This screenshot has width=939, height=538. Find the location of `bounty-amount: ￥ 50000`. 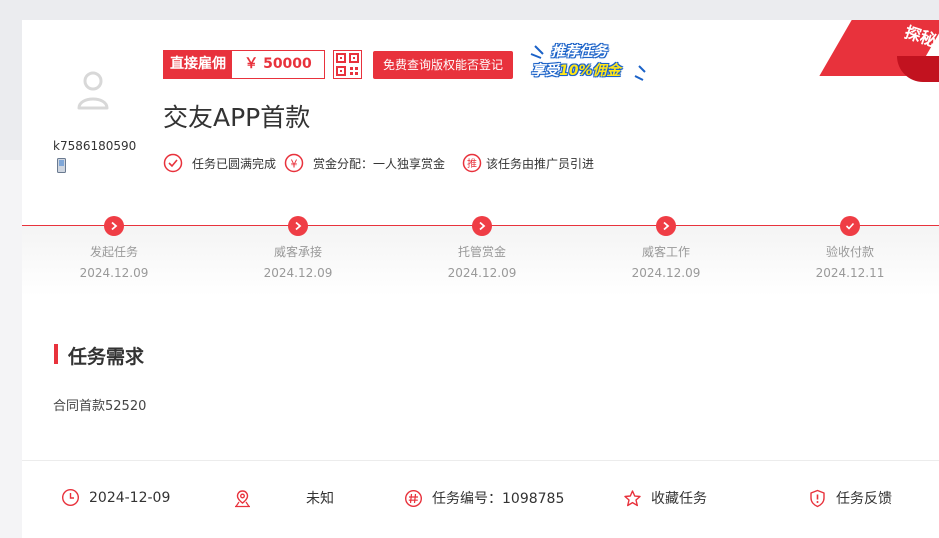

bounty-amount: ￥ 50000 is located at coordinates (278, 64).